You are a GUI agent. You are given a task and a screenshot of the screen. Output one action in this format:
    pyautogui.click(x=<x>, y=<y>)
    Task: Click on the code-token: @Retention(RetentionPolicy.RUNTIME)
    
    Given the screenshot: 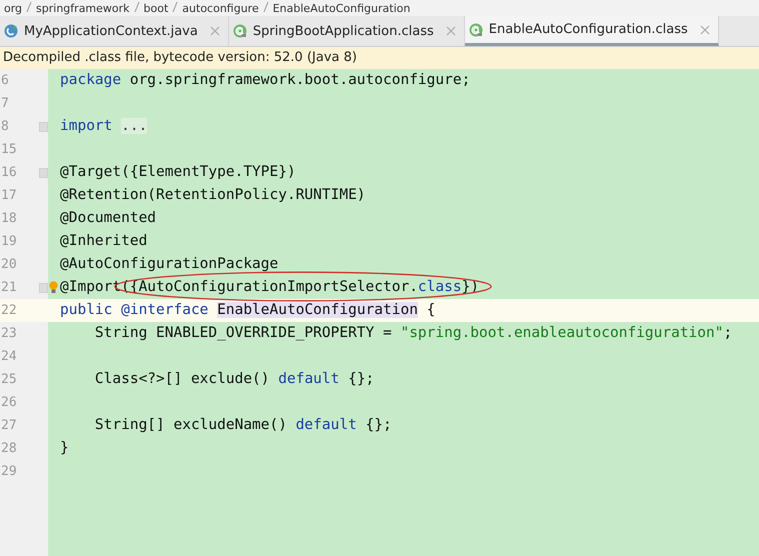 What is the action you would take?
    pyautogui.click(x=213, y=195)
    